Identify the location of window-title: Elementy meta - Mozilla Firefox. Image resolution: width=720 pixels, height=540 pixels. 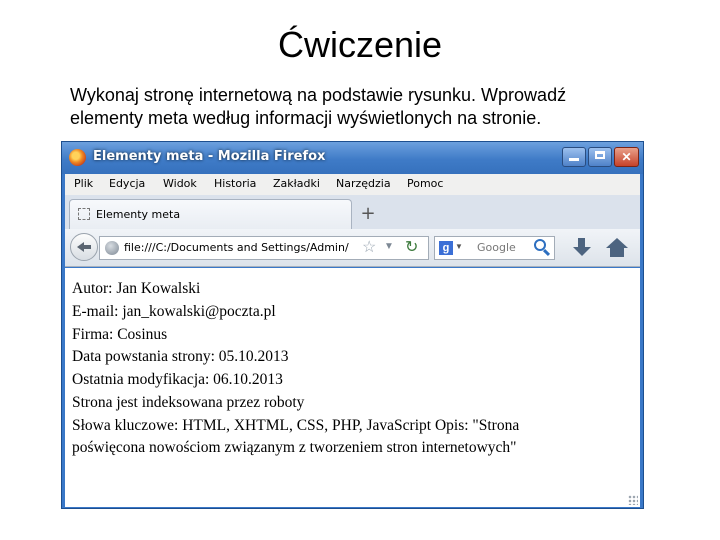
(209, 156).